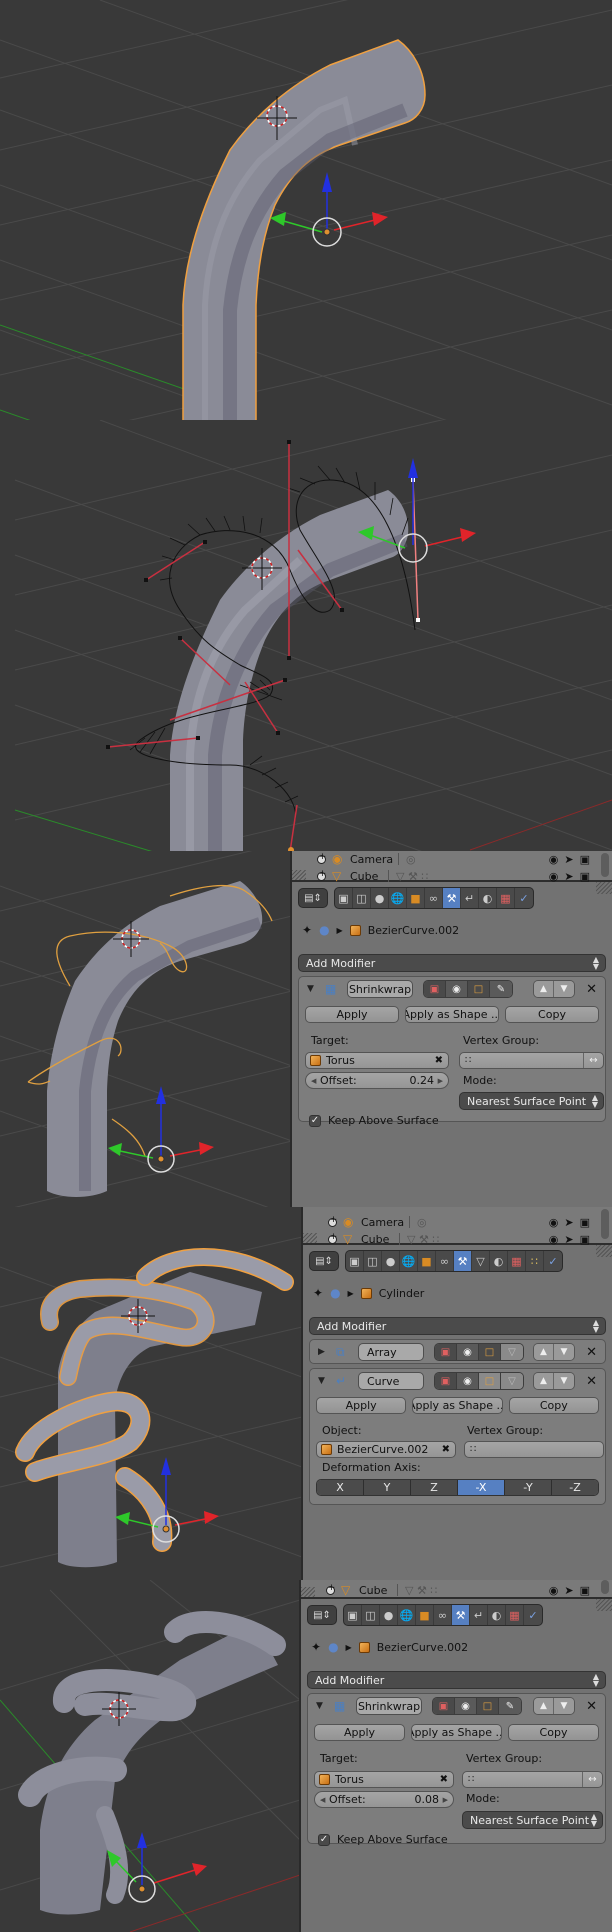 This screenshot has height=1932, width=612. What do you see at coordinates (535, 1261) in the screenshot?
I see `tab-particles: ∷` at bounding box center [535, 1261].